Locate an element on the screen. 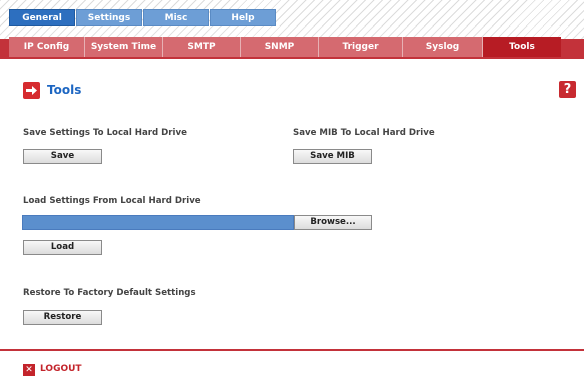  restore-button: Restore is located at coordinates (62, 317).